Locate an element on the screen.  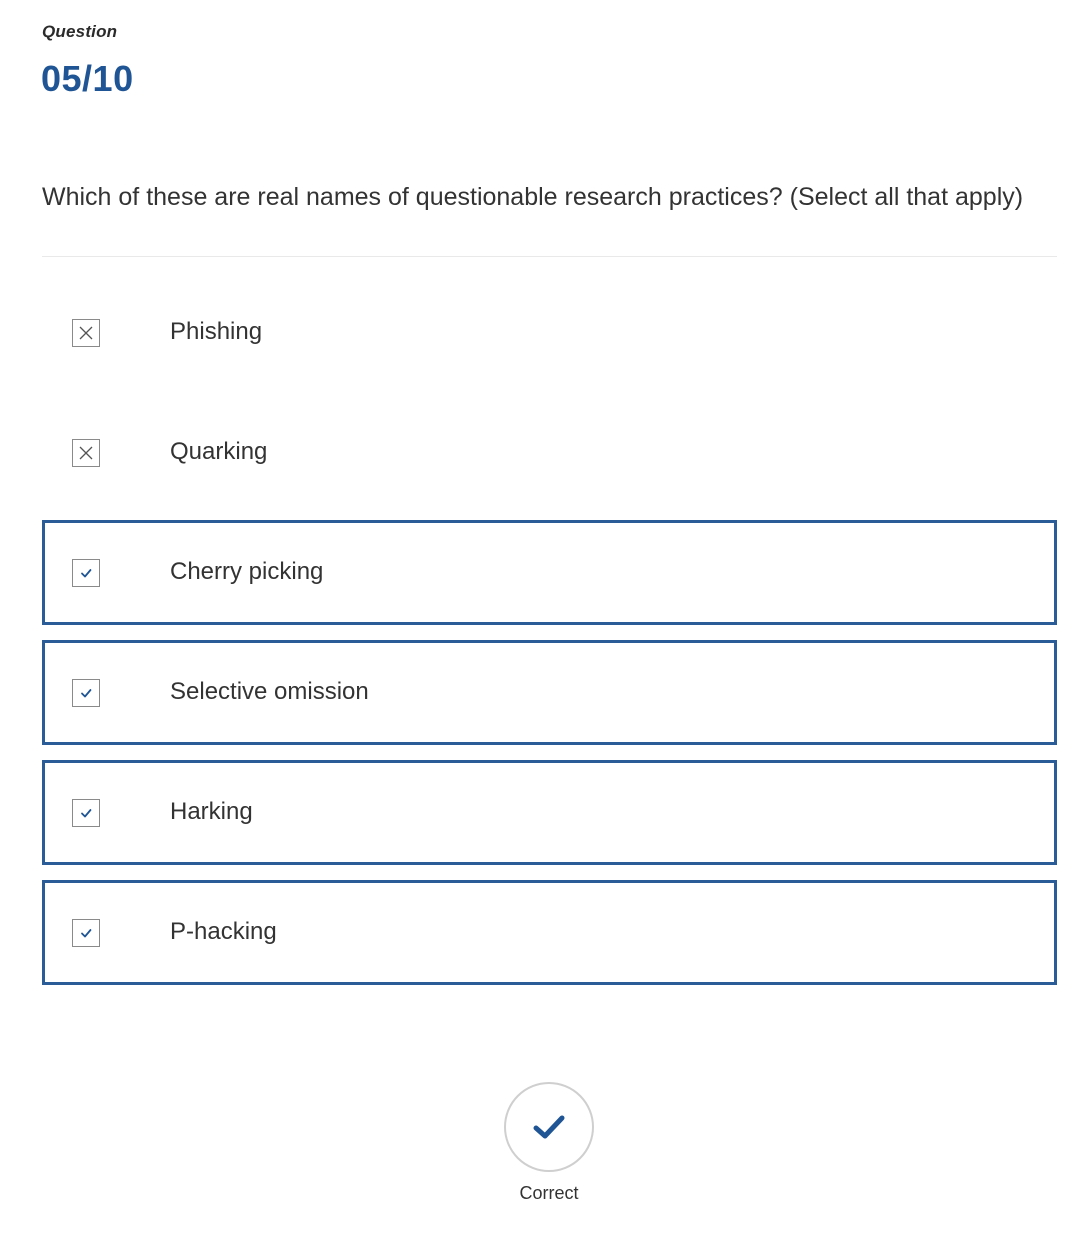
question-label: Question is located at coordinates (80, 31).